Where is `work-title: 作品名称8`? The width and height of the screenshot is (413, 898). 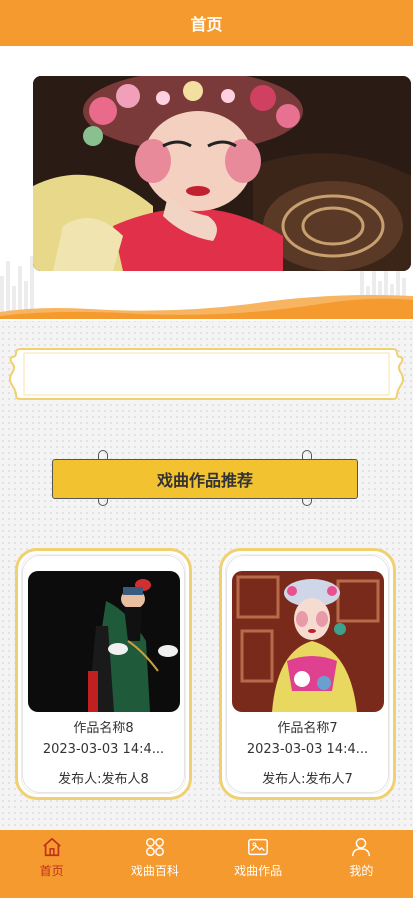 work-title: 作品名称8 is located at coordinates (103, 728).